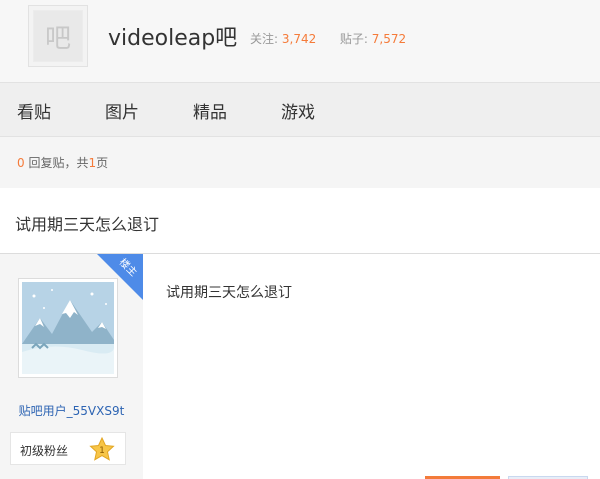  I want to click on tab-posts: 看贴, so click(34, 110).